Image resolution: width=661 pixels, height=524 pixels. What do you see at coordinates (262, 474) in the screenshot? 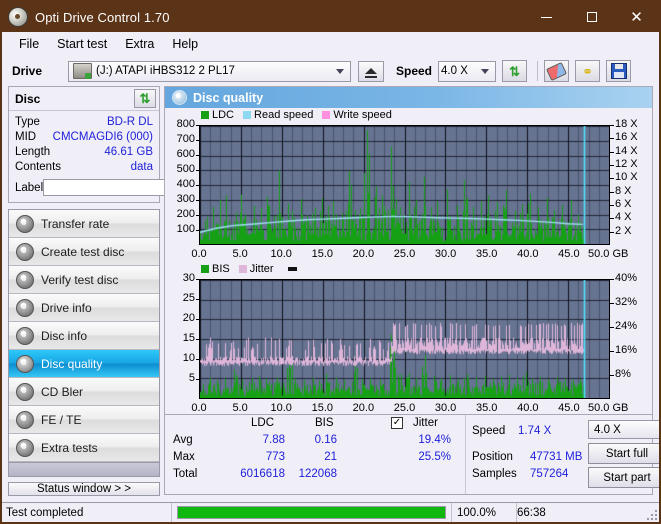
I see `stats-total-ldc: 6016618` at bounding box center [262, 474].